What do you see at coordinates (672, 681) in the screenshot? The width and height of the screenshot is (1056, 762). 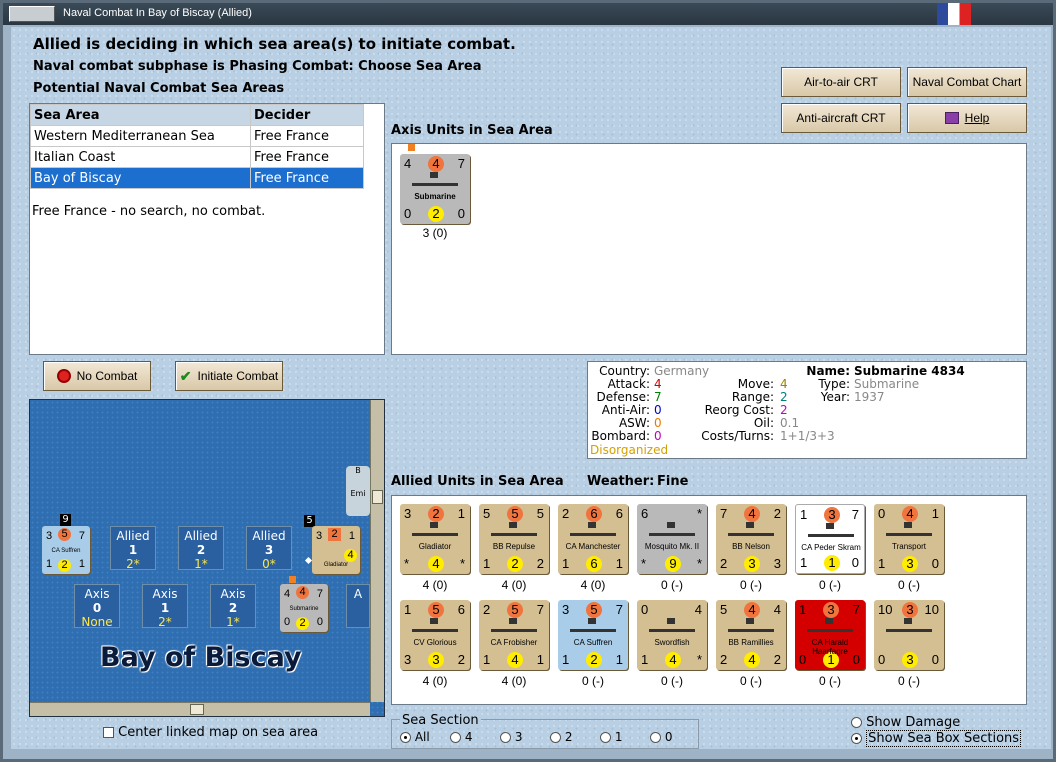 I see `counter-caption: 0 (-)` at bounding box center [672, 681].